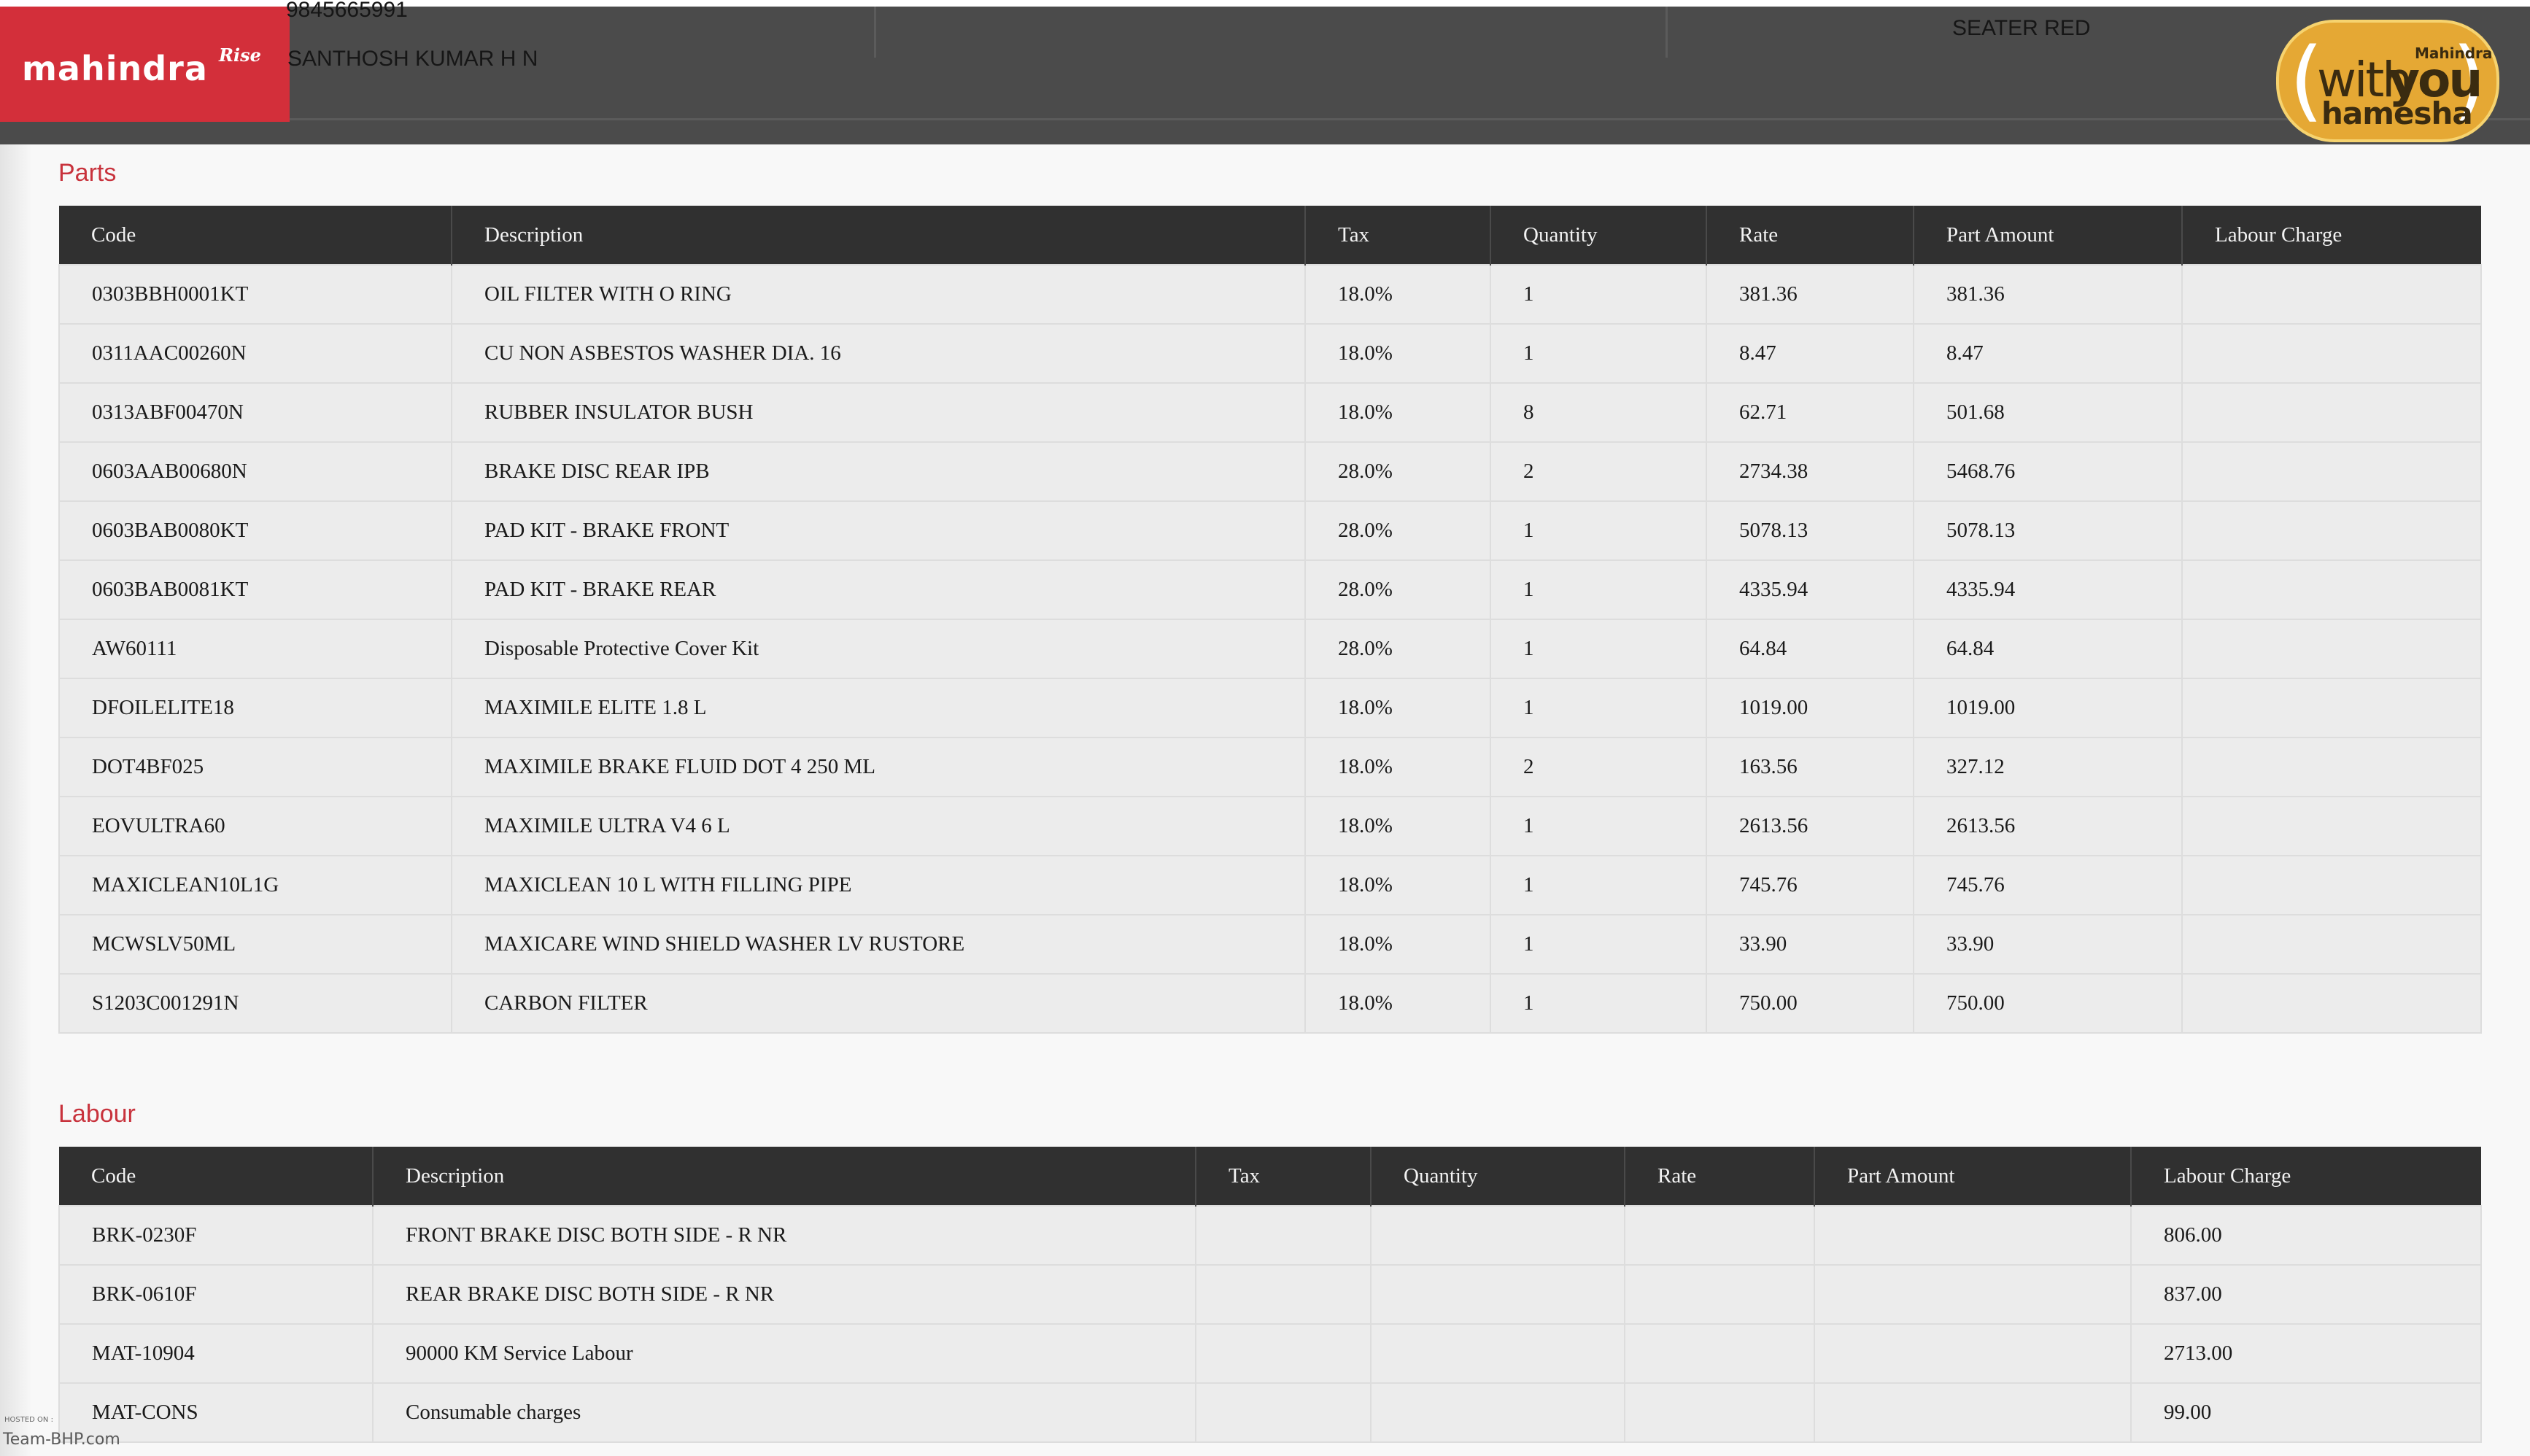 The height and width of the screenshot is (1456, 2530). What do you see at coordinates (61, 1439) in the screenshot?
I see `watermark-site: Team-BHP.com` at bounding box center [61, 1439].